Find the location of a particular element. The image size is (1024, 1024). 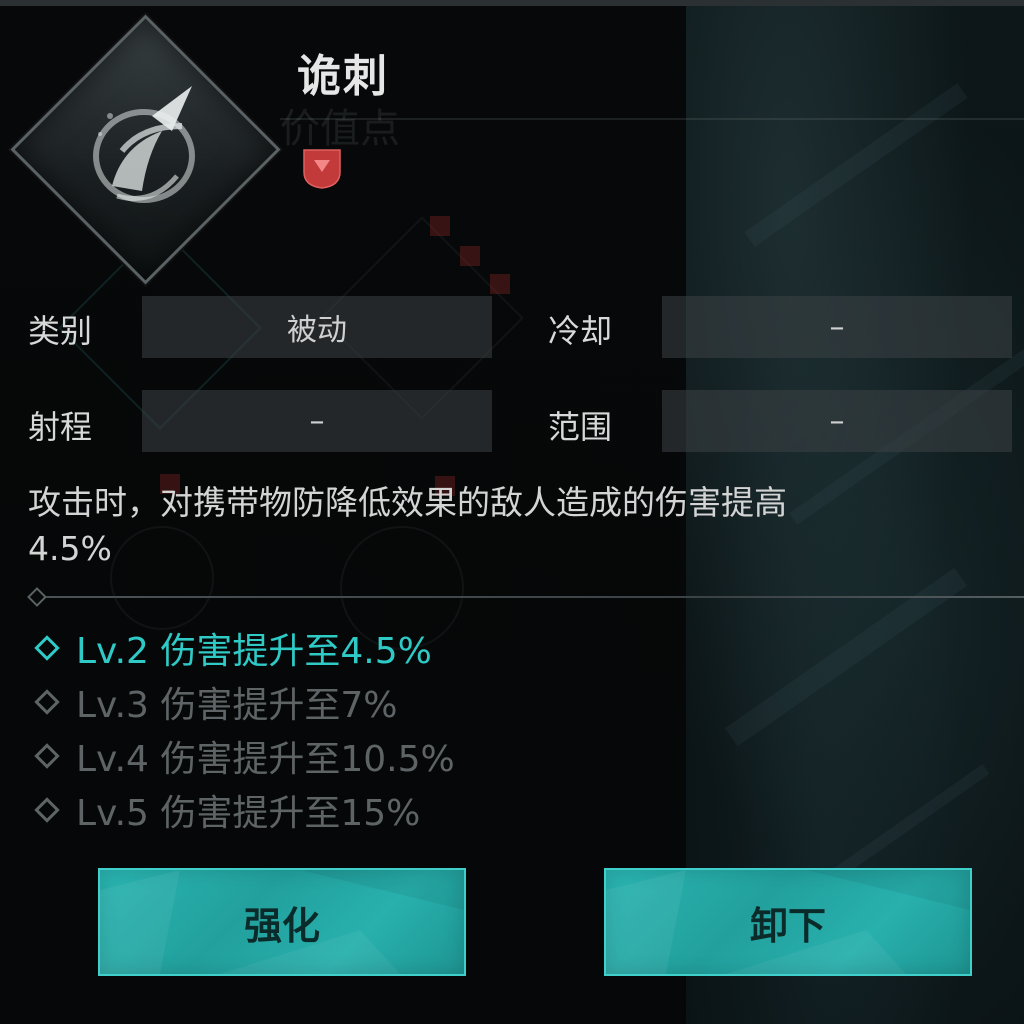

description-line-2: 4.5% is located at coordinates (70, 548).